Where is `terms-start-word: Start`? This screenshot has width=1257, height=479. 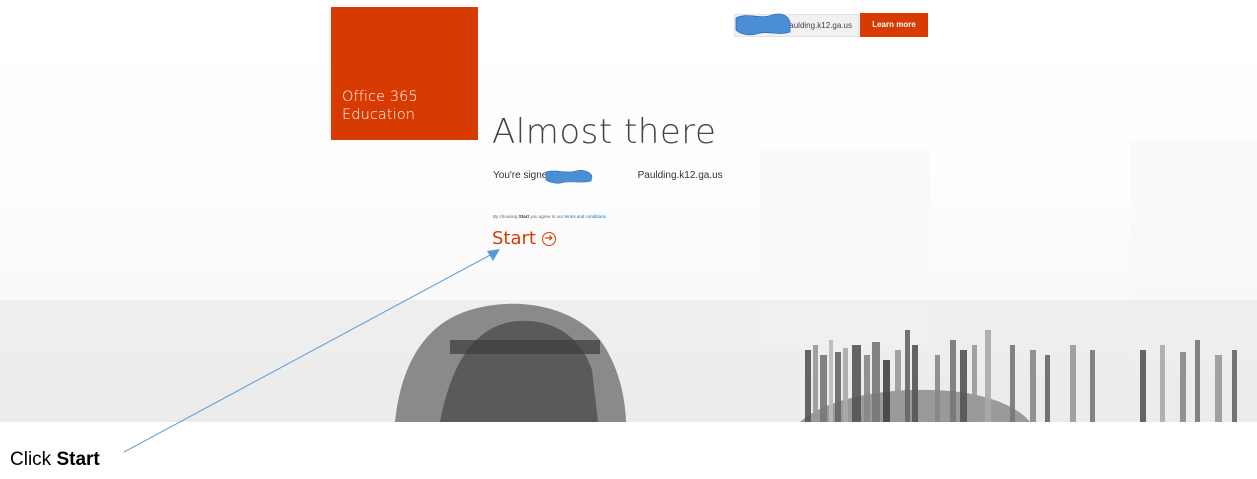 terms-start-word: Start is located at coordinates (524, 216).